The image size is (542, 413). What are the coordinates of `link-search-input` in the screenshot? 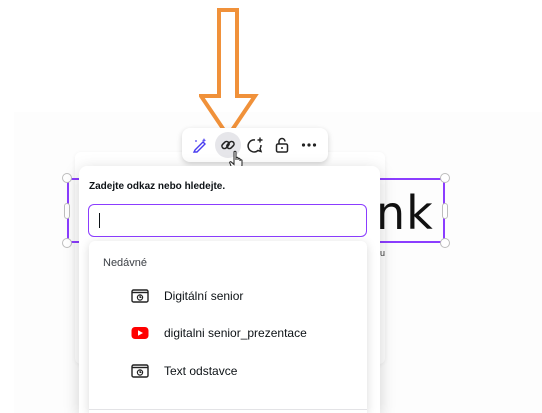 It's located at (227, 220).